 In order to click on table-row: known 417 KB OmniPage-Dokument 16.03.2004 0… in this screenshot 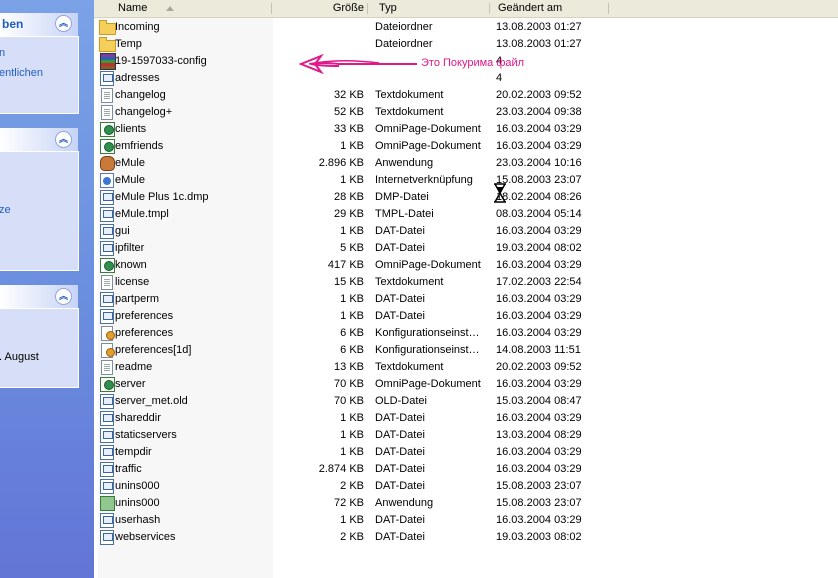, I will do `click(466, 265)`.